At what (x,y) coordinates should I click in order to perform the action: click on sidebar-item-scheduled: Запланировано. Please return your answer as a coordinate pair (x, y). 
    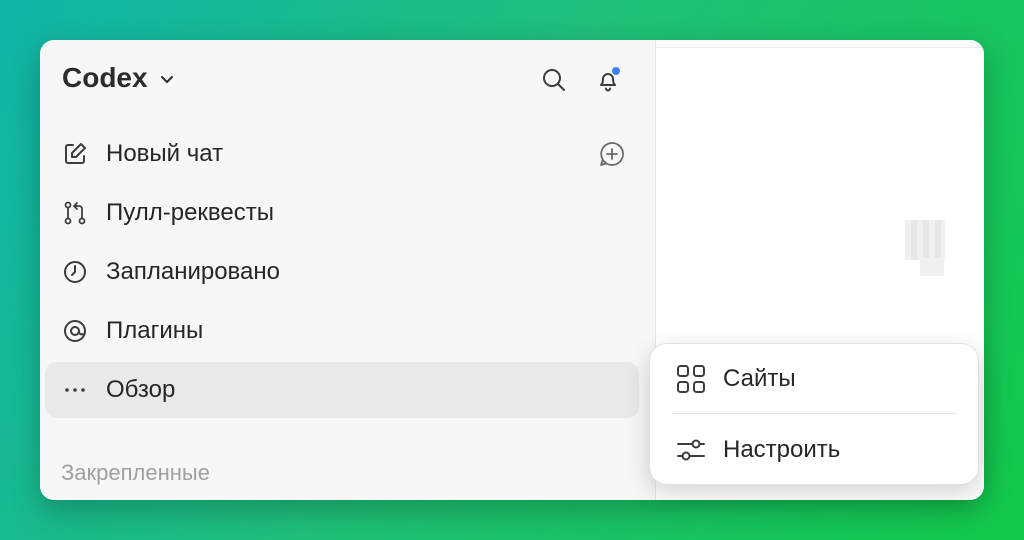
    Looking at the image, I should click on (342, 272).